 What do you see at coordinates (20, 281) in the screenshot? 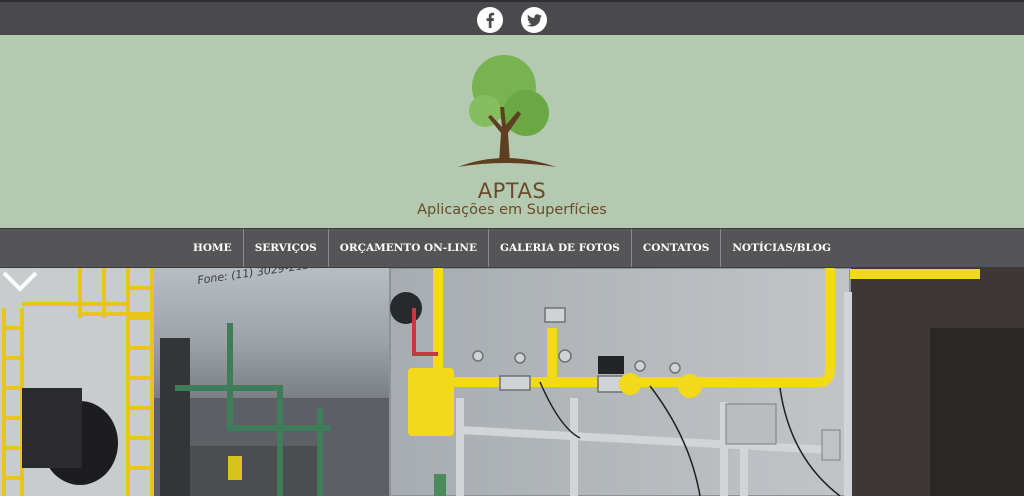
I see `chevron-down-icon` at bounding box center [20, 281].